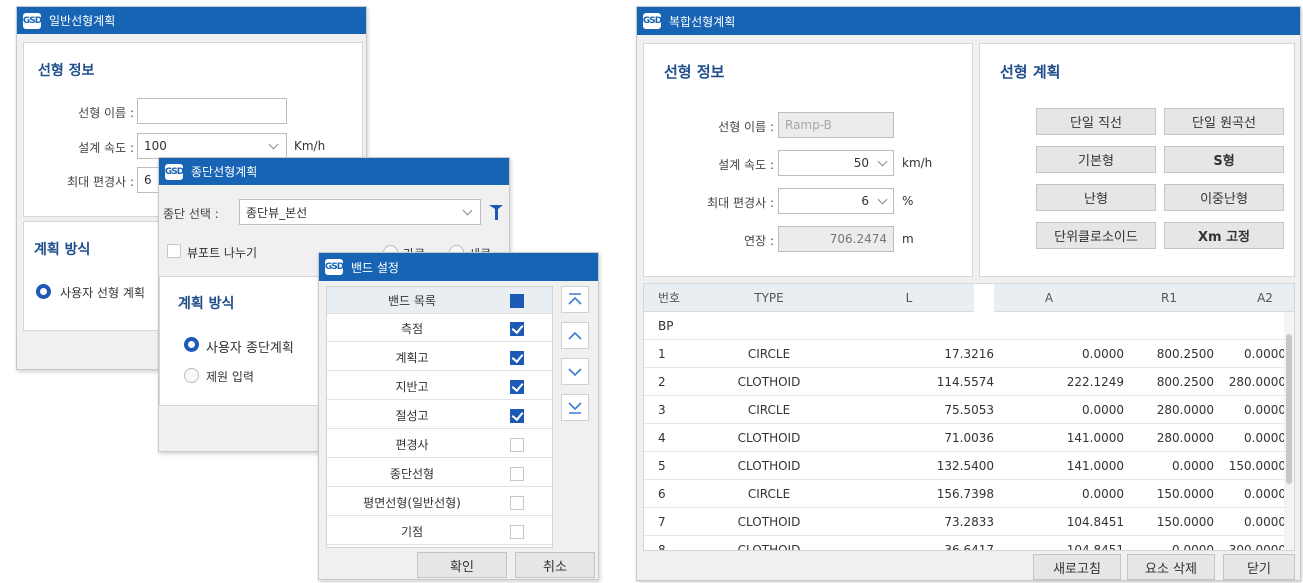 The width and height of the screenshot is (1303, 583). Describe the element at coordinates (360, 212) in the screenshot. I see `profile-select-dropdown: 종단뷰_본선` at that location.